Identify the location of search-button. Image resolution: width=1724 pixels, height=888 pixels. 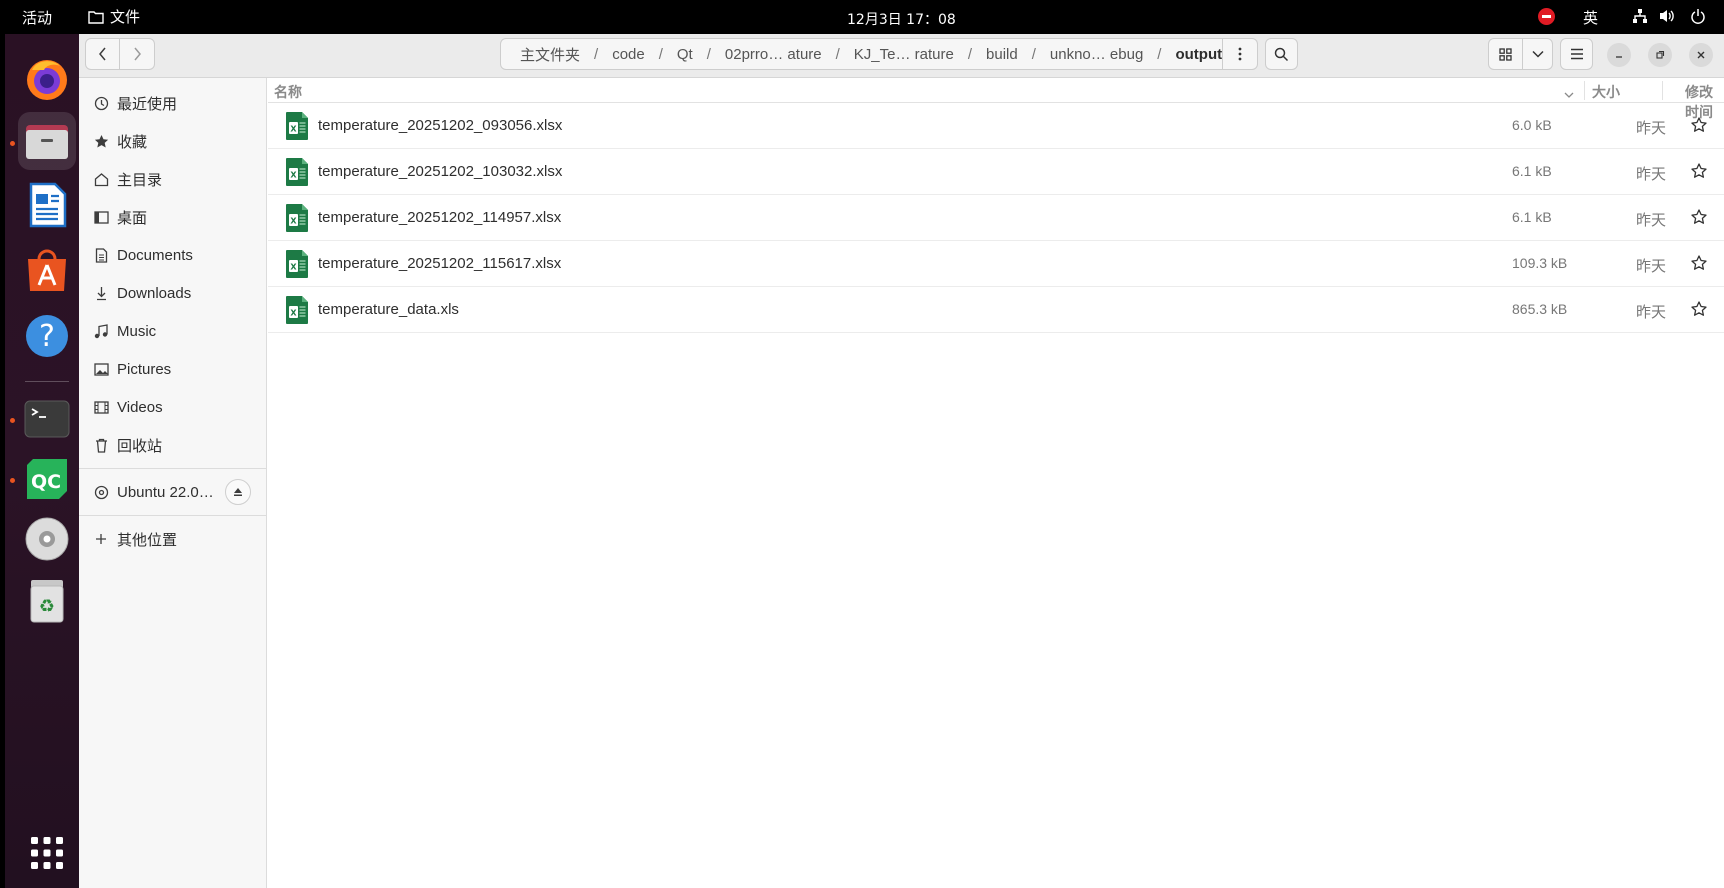
(1281, 54).